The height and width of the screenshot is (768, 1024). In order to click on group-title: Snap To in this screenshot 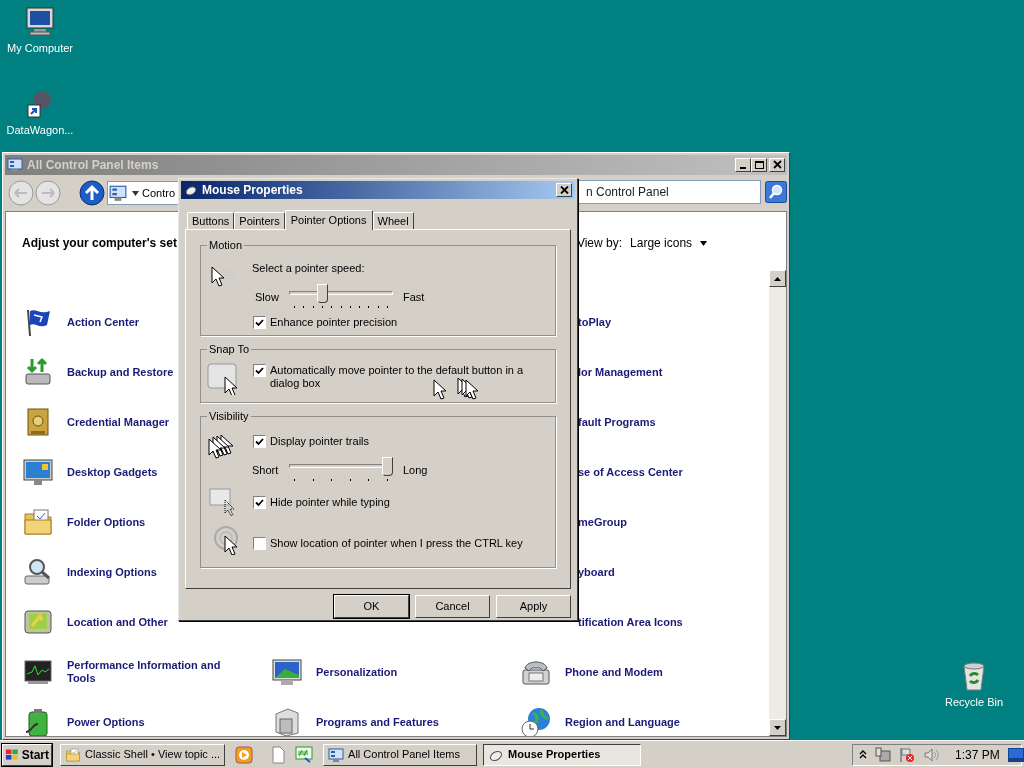, I will do `click(229, 349)`.